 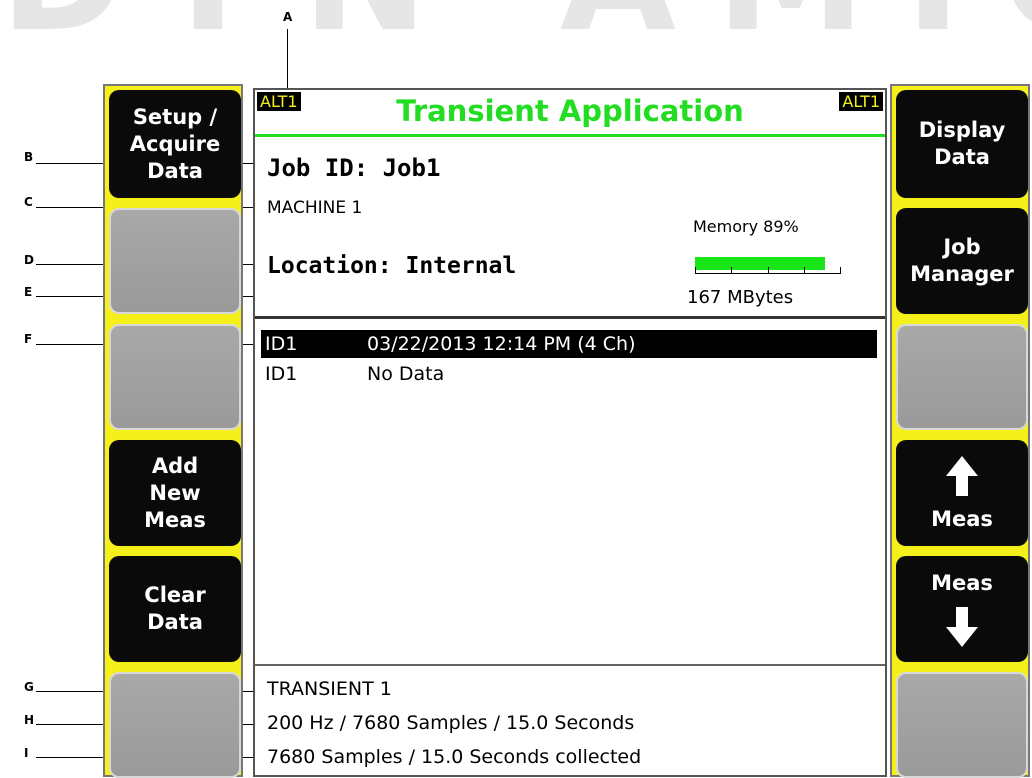 What do you see at coordinates (501, 344) in the screenshot?
I see `measurement-info: 03/22/2013 12:14 PM (4 Ch)` at bounding box center [501, 344].